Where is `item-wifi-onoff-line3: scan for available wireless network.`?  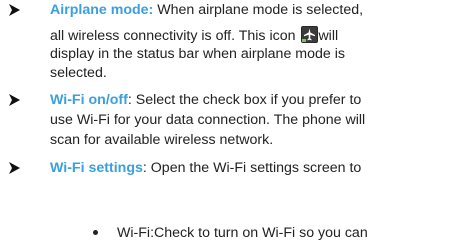 item-wifi-onoff-line3: scan for available wireless network. is located at coordinates (162, 140).